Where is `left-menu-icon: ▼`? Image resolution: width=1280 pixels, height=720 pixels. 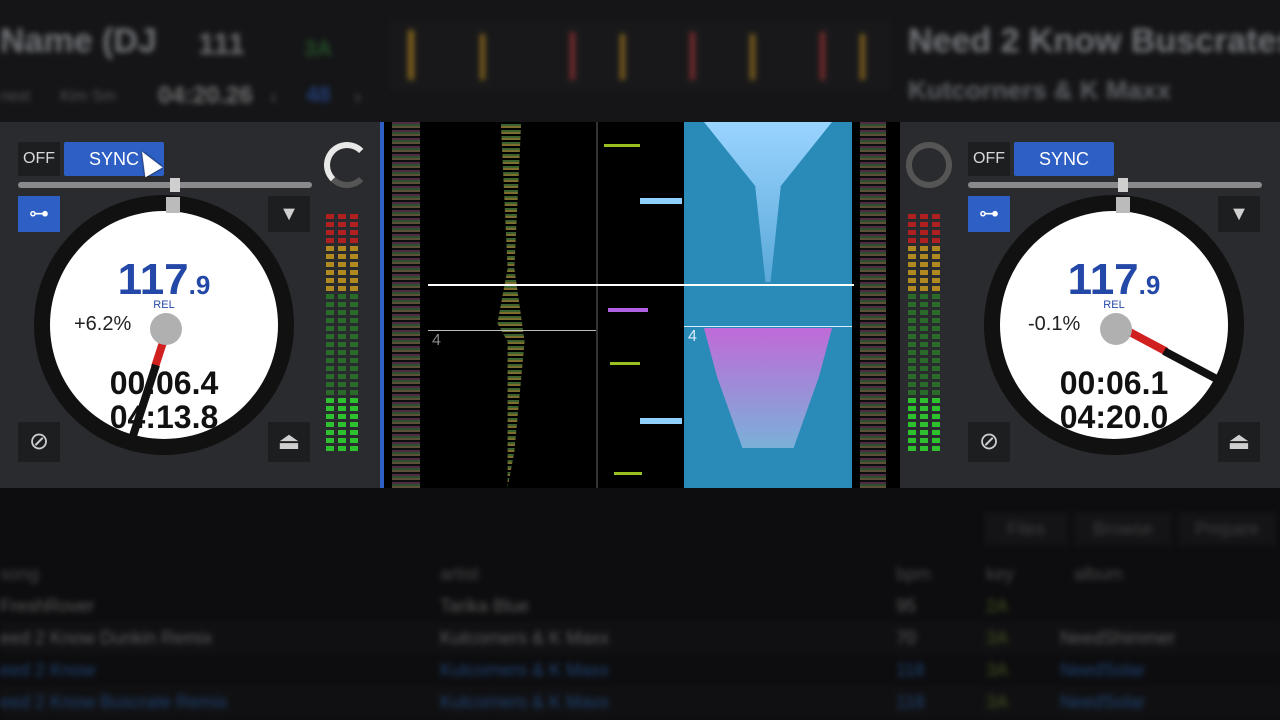 left-menu-icon: ▼ is located at coordinates (289, 214).